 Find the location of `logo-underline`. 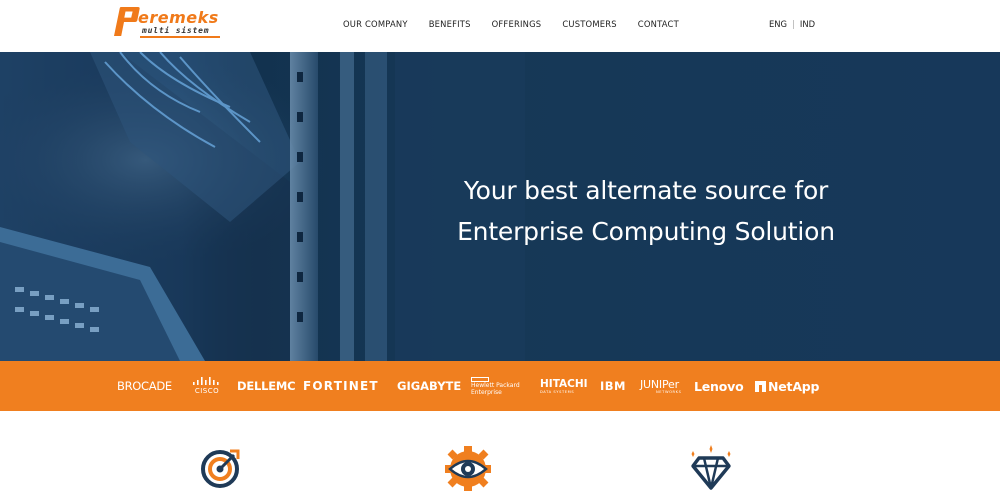

logo-underline is located at coordinates (180, 37).